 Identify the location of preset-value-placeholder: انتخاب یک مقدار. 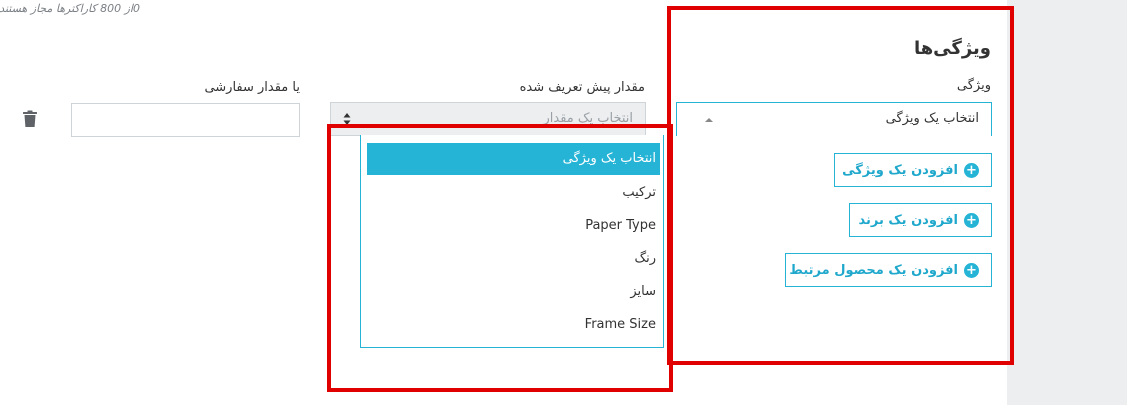
(588, 118).